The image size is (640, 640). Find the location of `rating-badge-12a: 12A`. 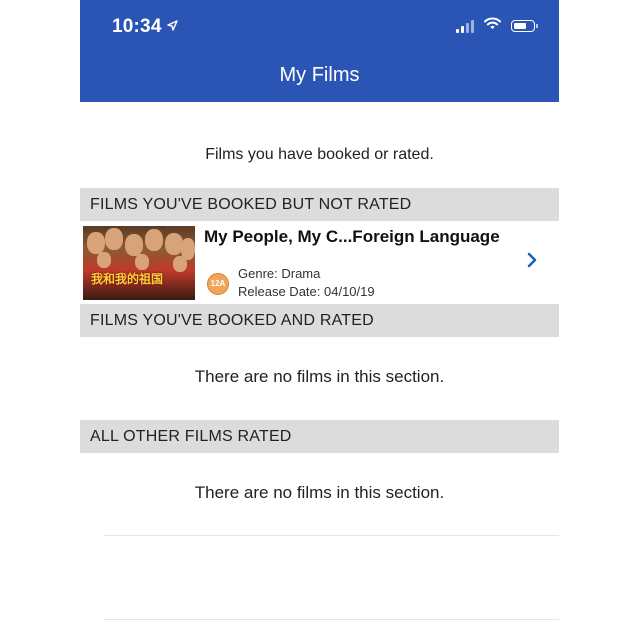

rating-badge-12a: 12A is located at coordinates (218, 284).